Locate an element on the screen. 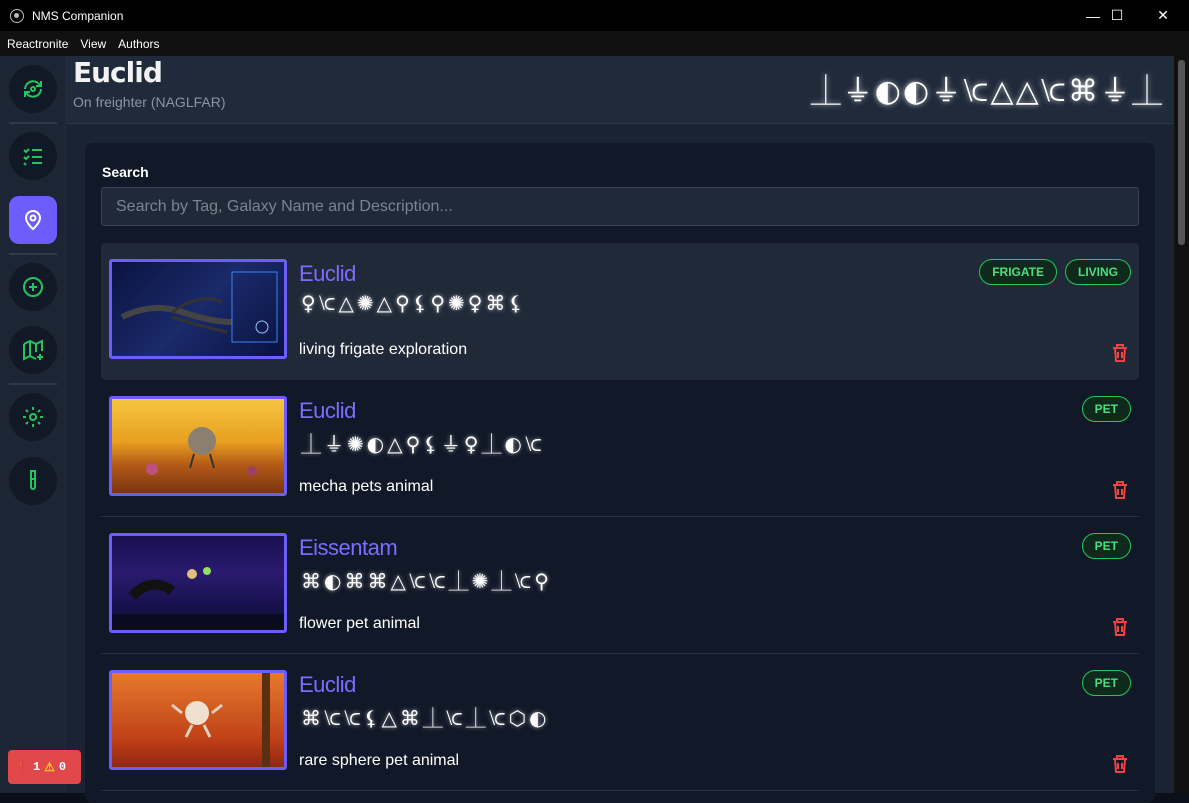 The width and height of the screenshot is (1189, 803). warning-count: 0 is located at coordinates (62, 767).